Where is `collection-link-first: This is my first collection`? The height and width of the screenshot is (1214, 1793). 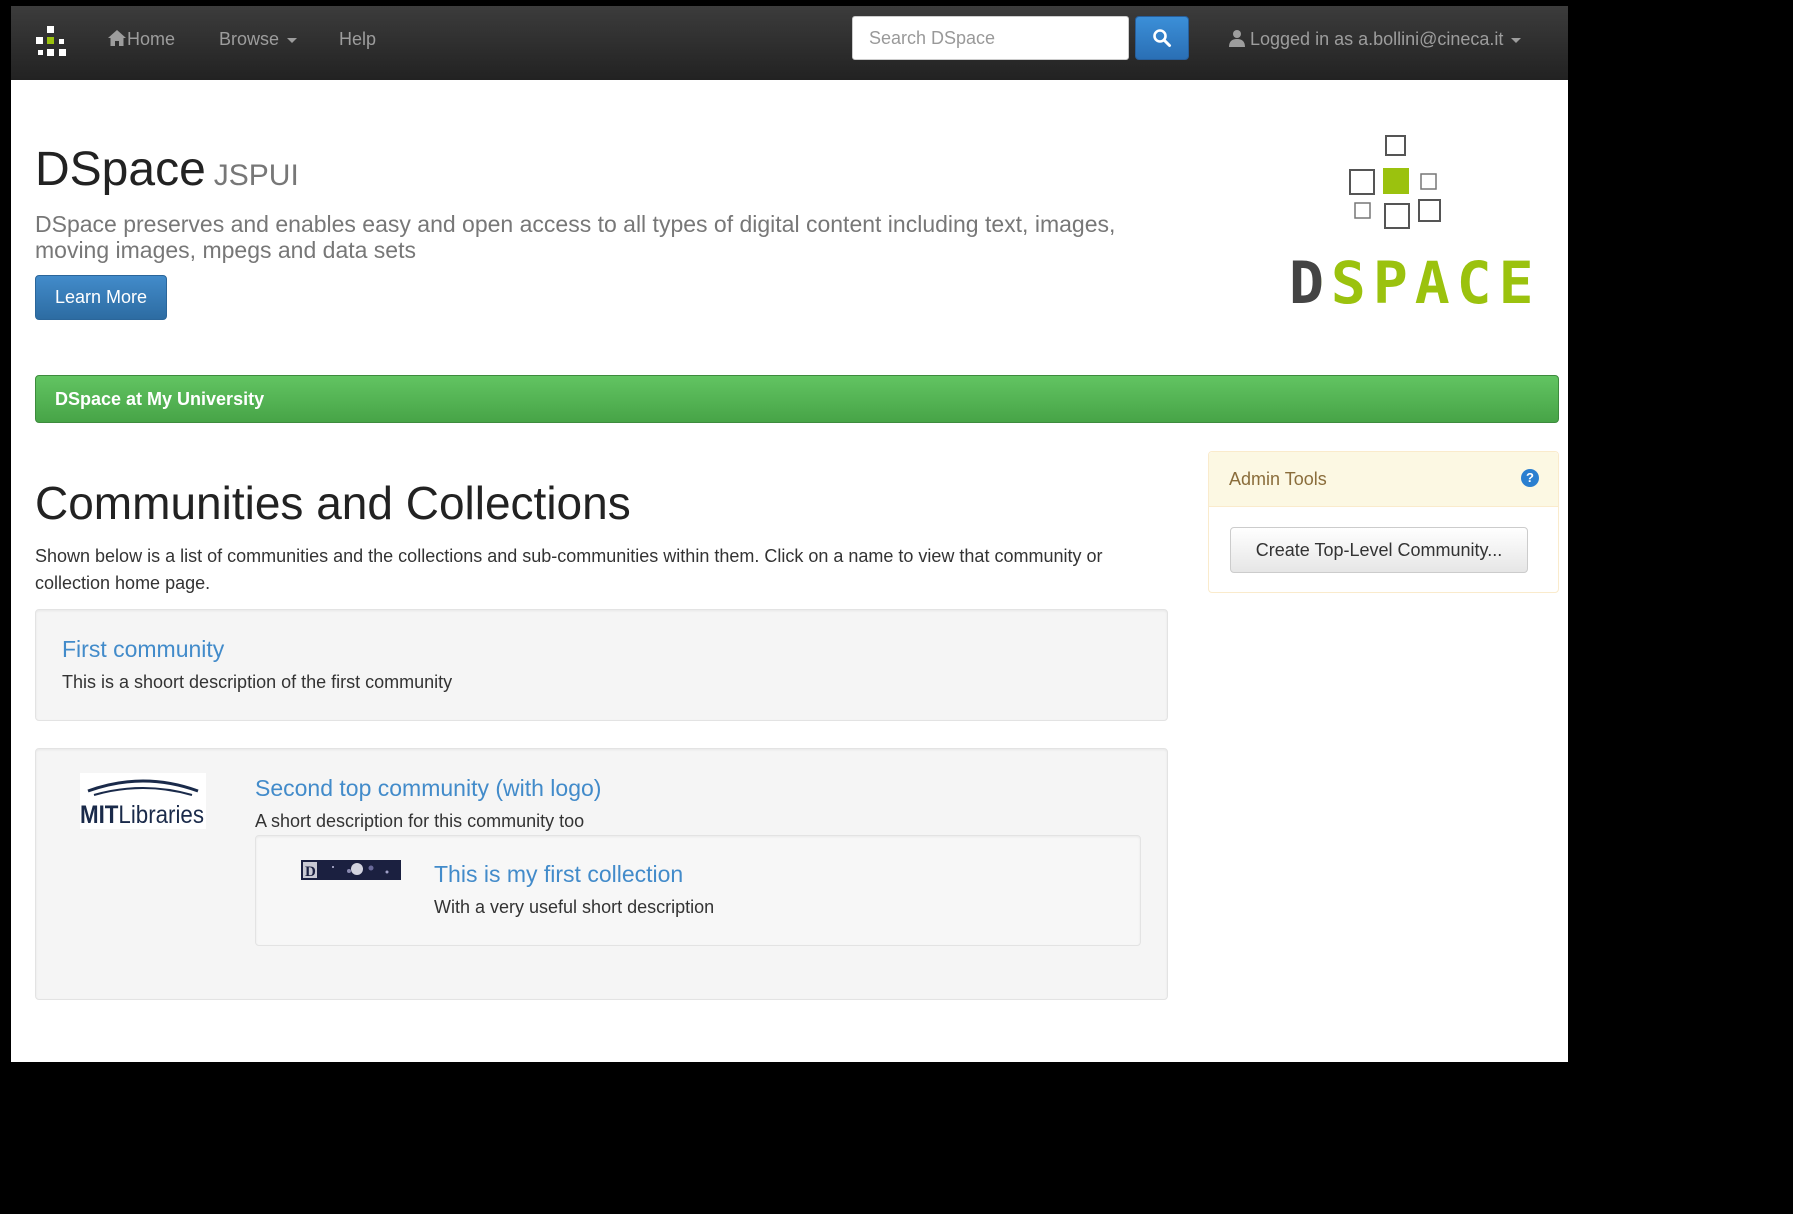
collection-link-first: This is my first collection is located at coordinates (558, 874).